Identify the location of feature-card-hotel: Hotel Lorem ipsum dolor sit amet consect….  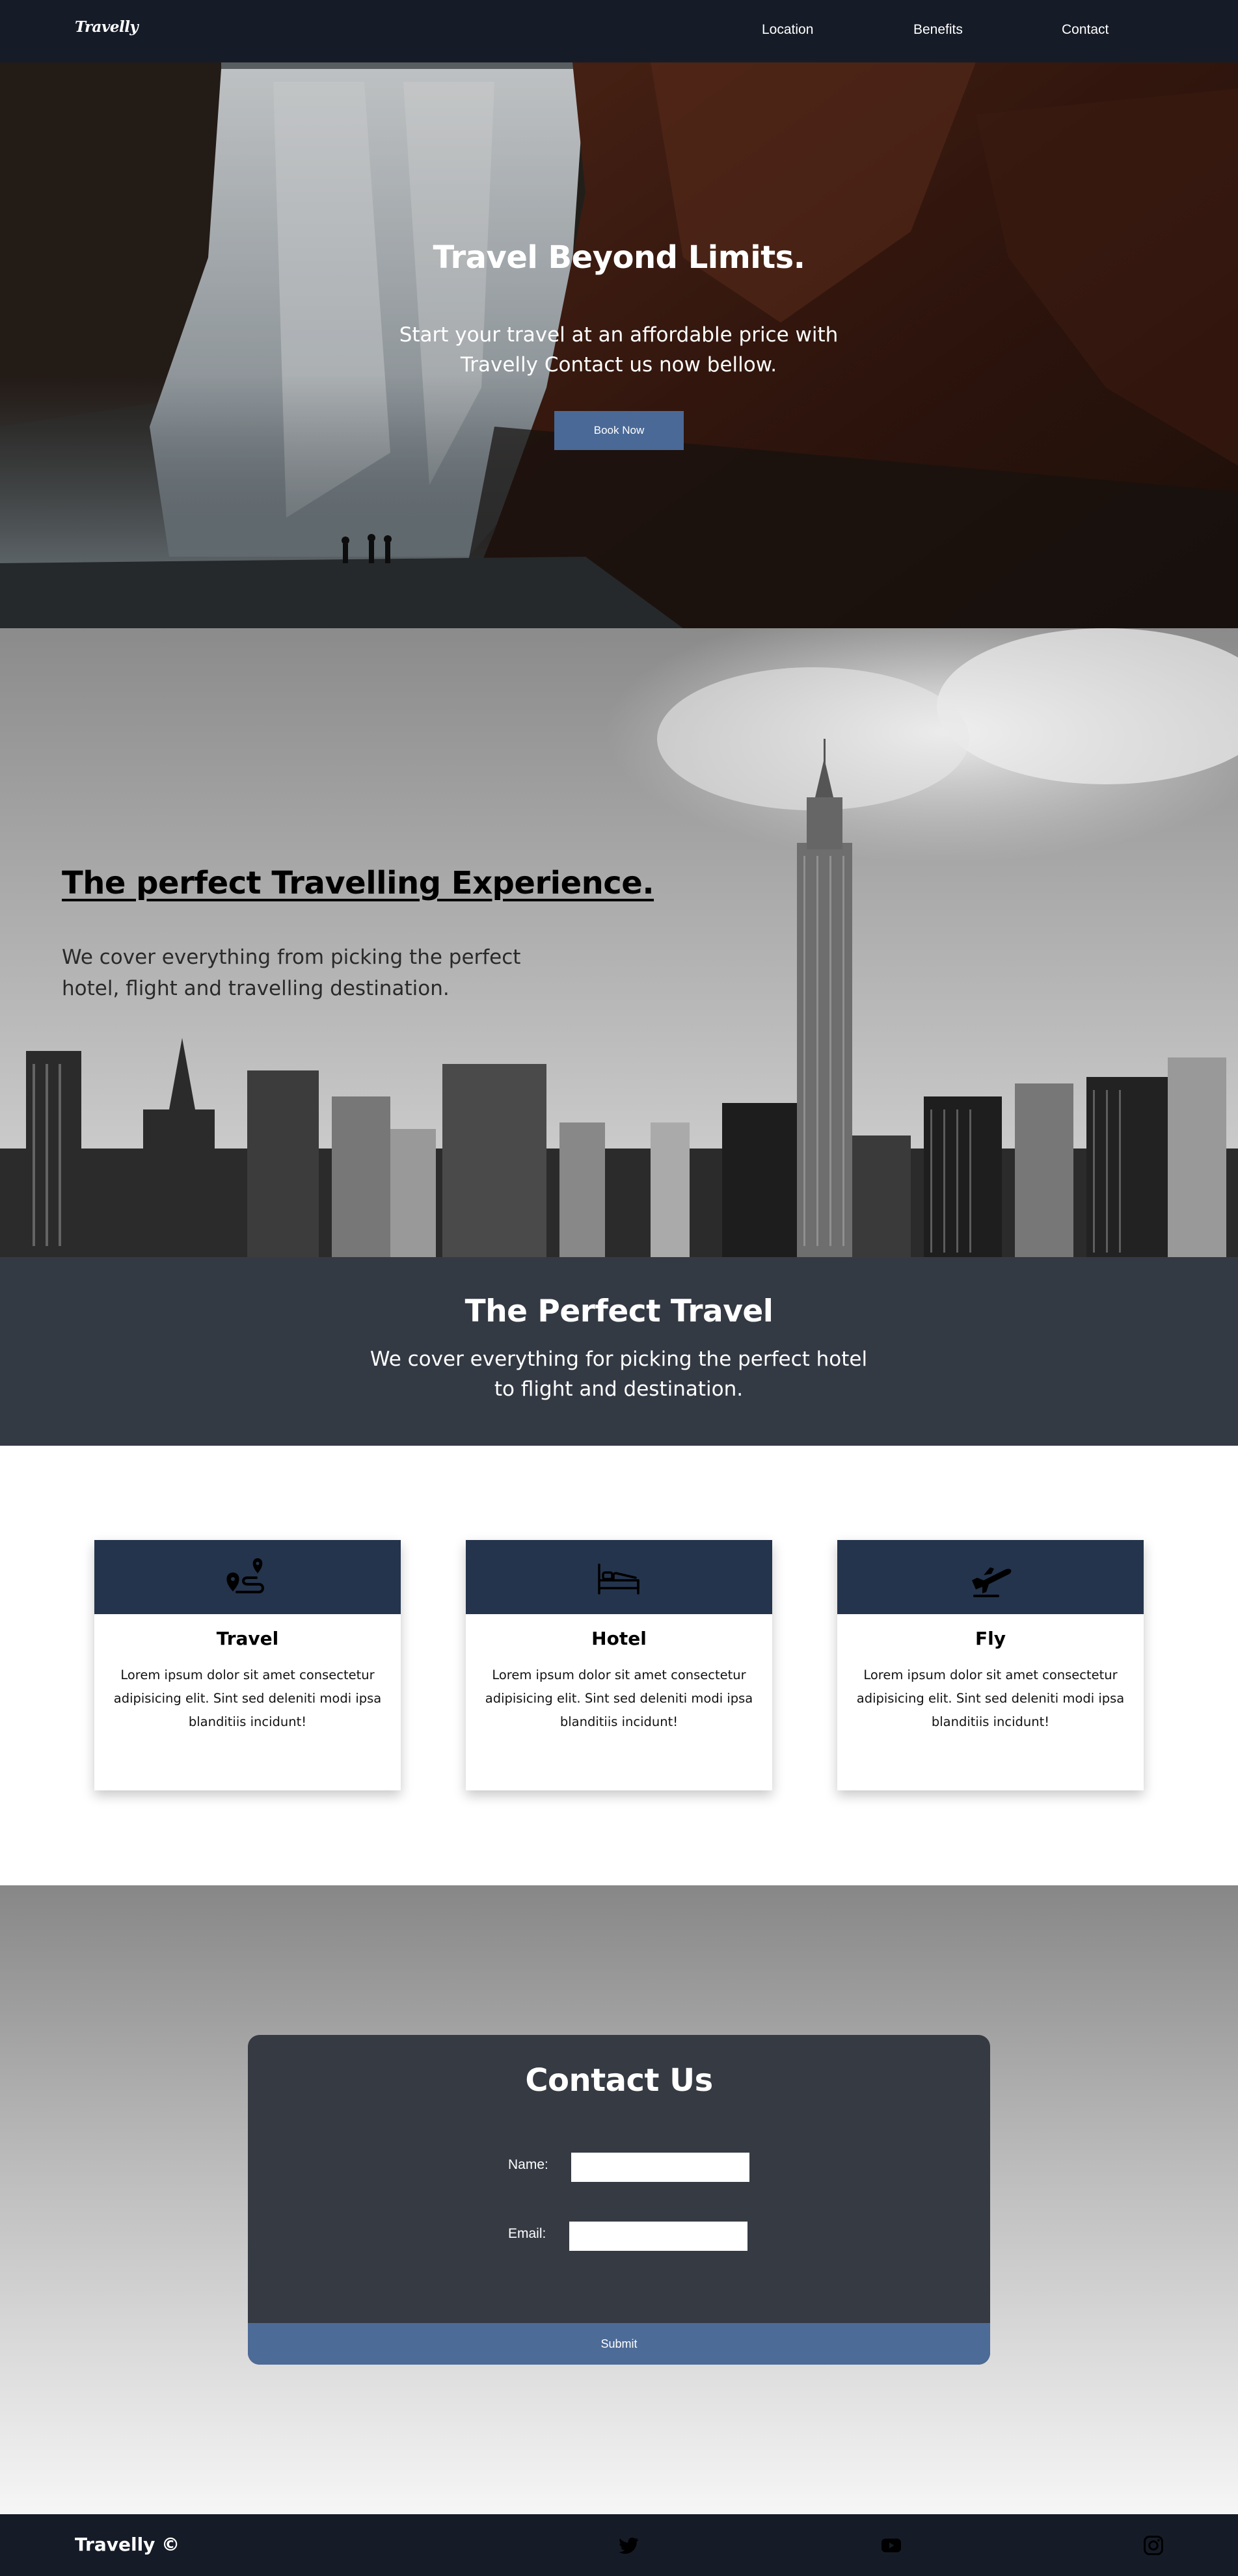
(619, 1665).